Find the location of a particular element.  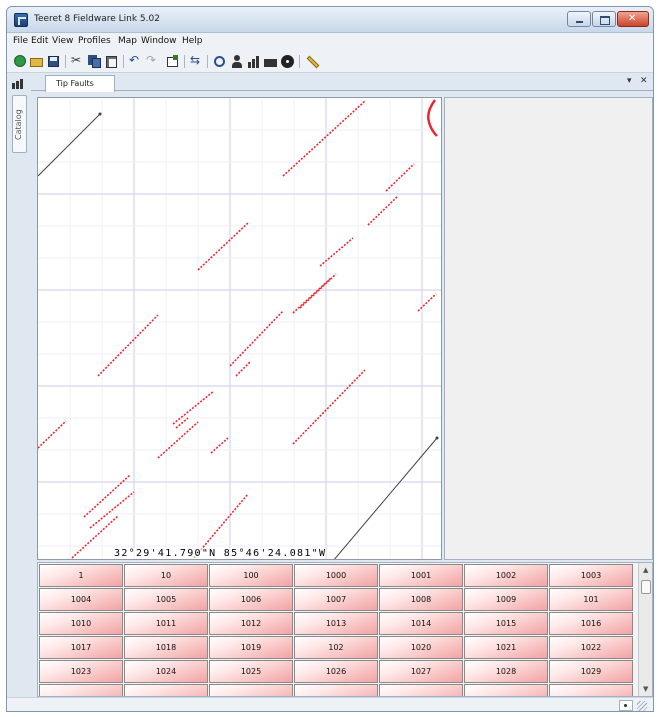

redo-icon: ↷ is located at coordinates (152, 61).